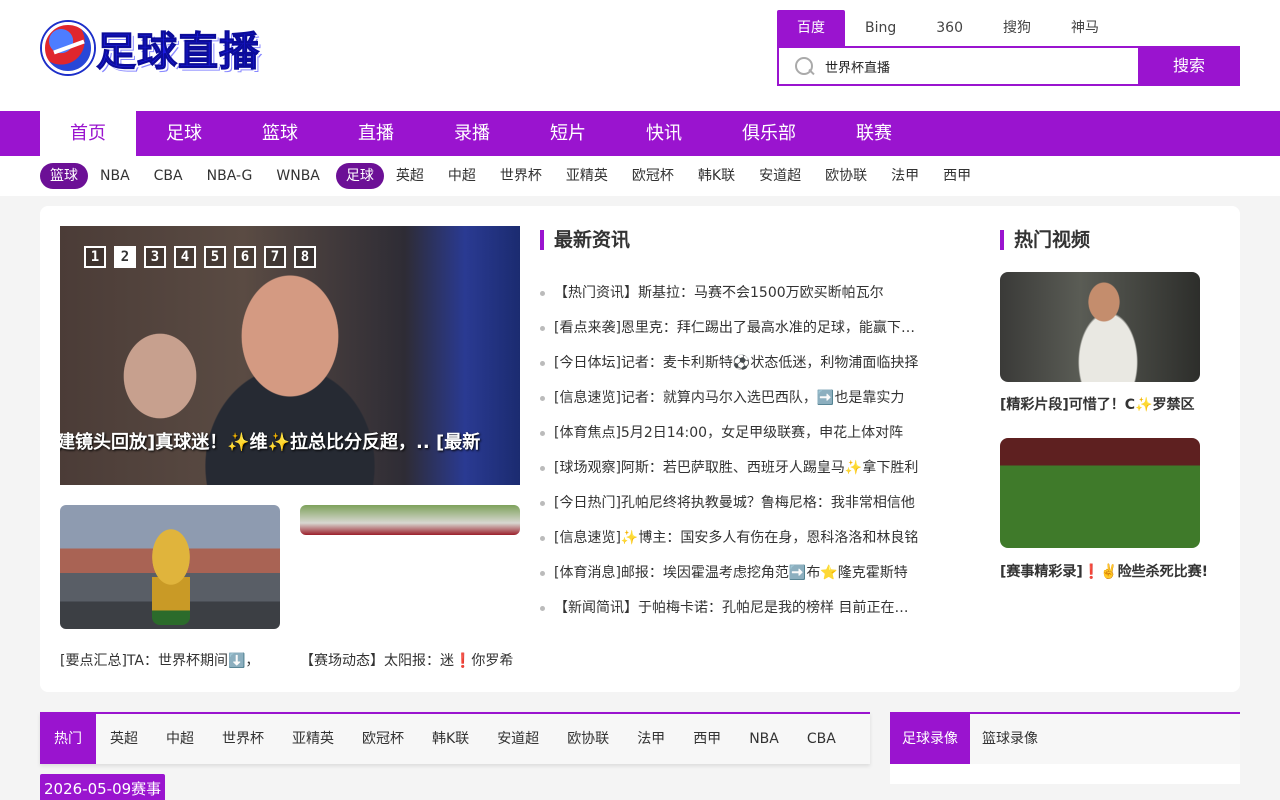 Image resolution: width=1280 pixels, height=800 pixels. What do you see at coordinates (1189, 66) in the screenshot?
I see `search-button: 搜索` at bounding box center [1189, 66].